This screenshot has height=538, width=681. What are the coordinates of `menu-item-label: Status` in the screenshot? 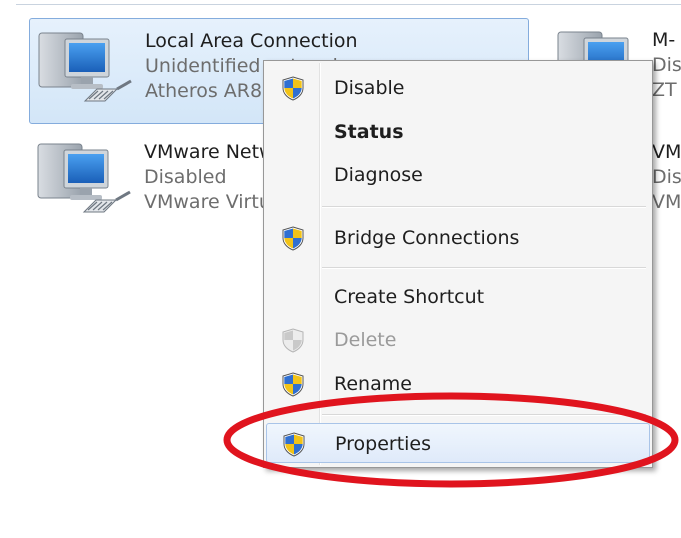 It's located at (369, 132).